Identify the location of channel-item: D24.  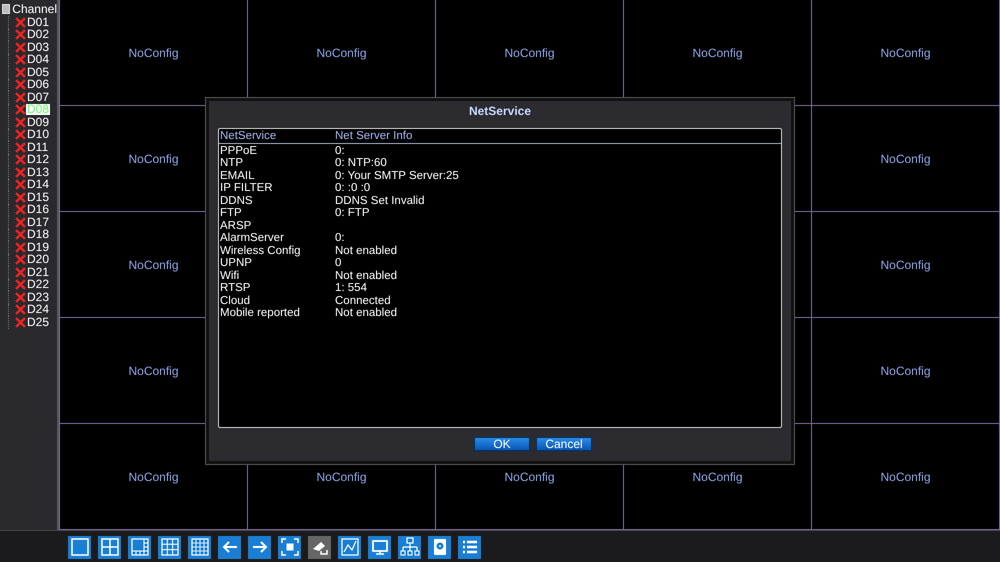
(38, 310).